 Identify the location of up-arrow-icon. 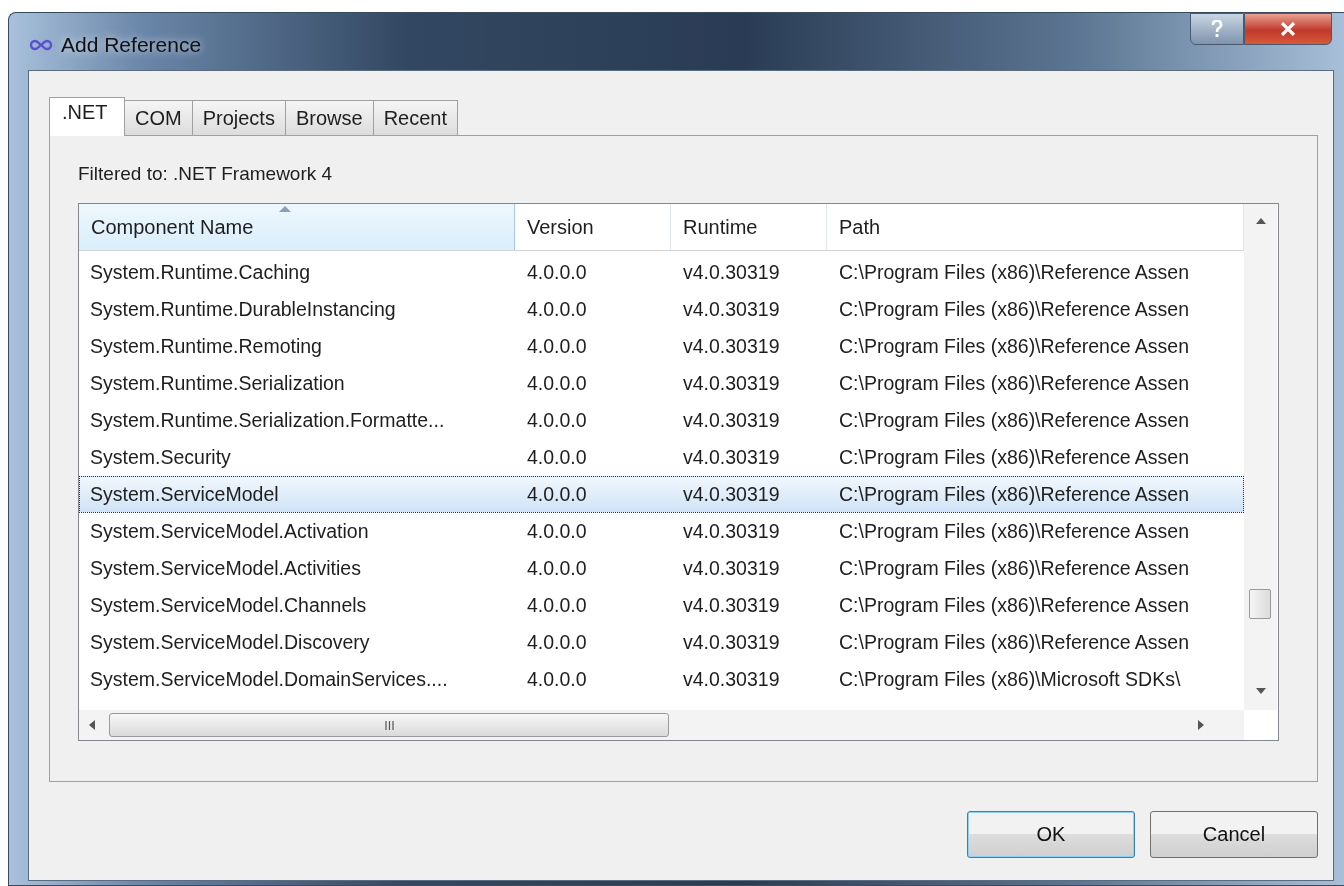
(1260, 221).